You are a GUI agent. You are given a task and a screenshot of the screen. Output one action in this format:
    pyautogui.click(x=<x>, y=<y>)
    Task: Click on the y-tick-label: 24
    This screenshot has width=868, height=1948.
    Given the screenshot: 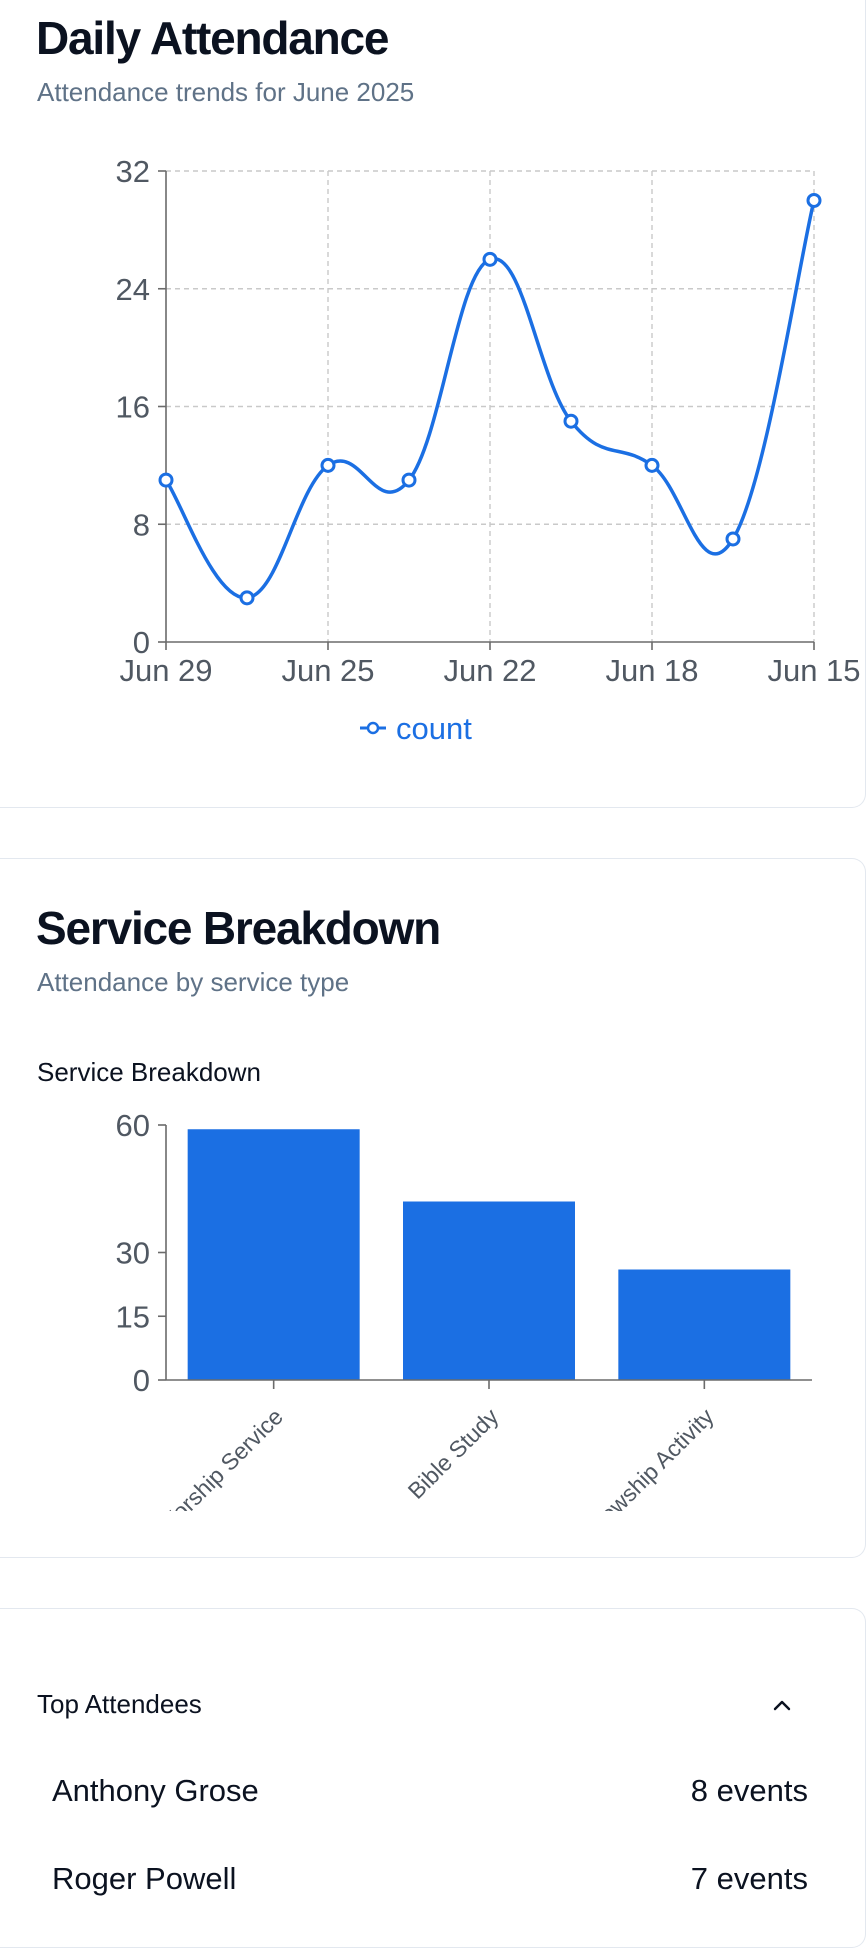 What is the action you would take?
    pyautogui.click(x=133, y=289)
    